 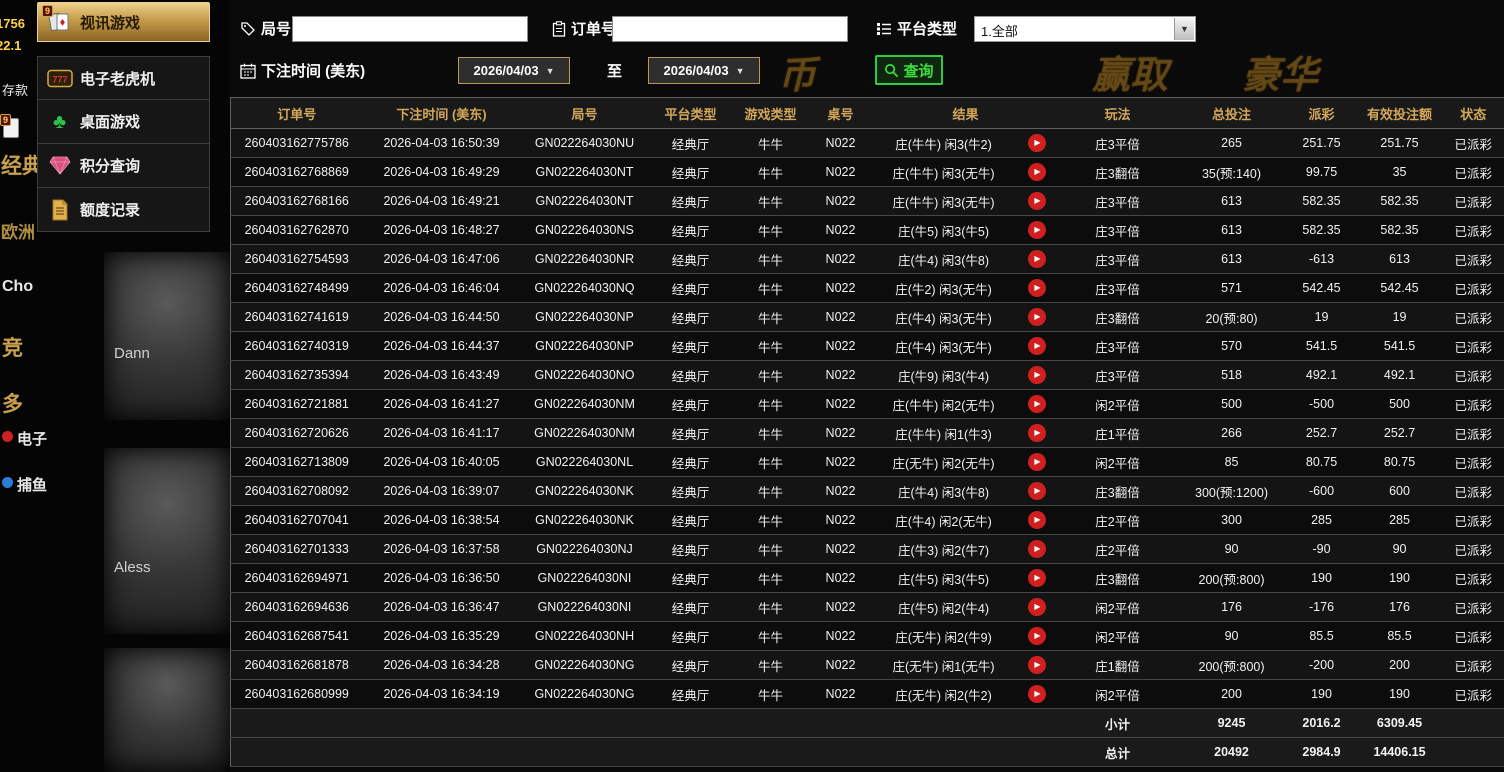 What do you see at coordinates (1321, 143) in the screenshot?
I see `cell-payout: 251.75` at bounding box center [1321, 143].